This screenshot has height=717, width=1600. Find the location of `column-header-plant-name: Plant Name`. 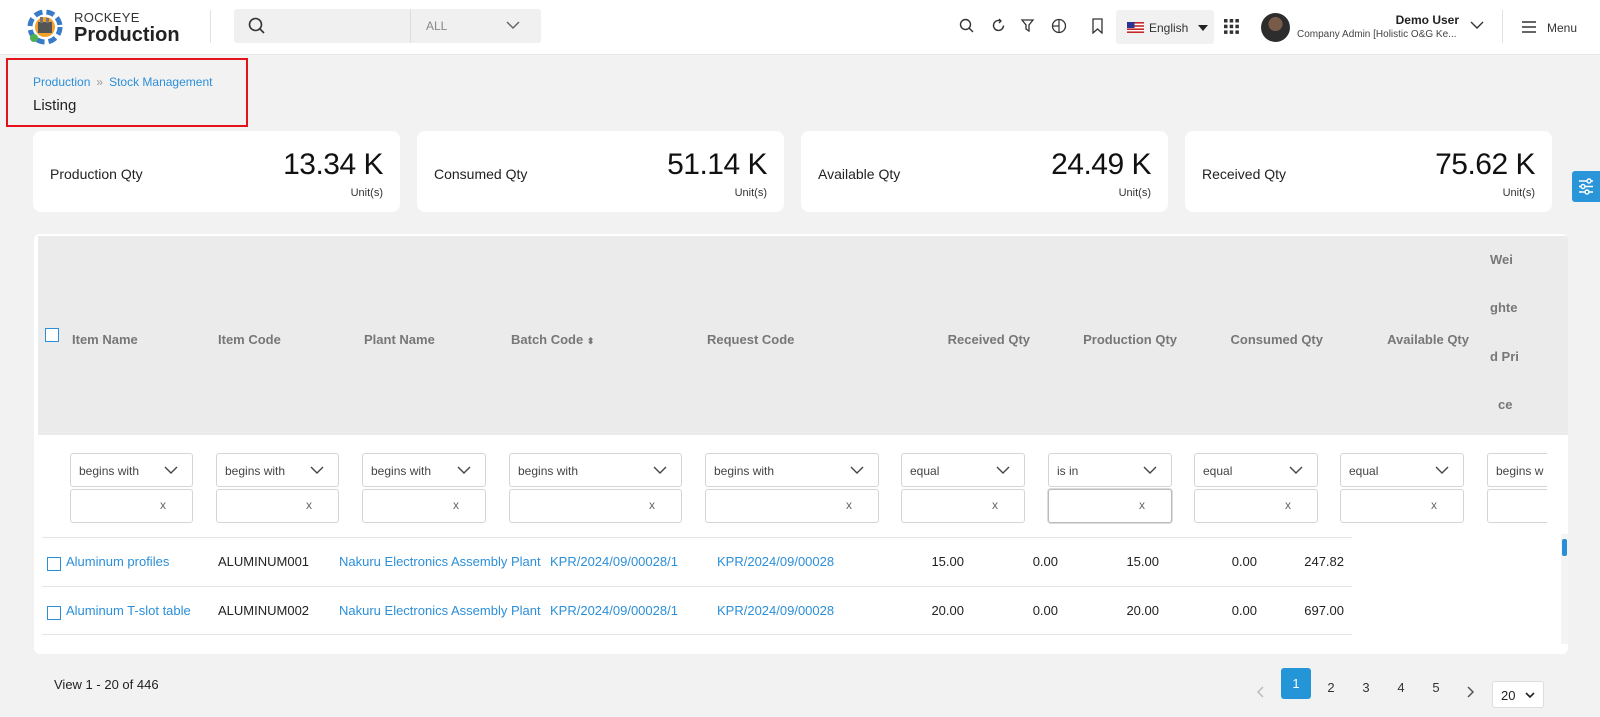

column-header-plant-name: Plant Name is located at coordinates (399, 339).